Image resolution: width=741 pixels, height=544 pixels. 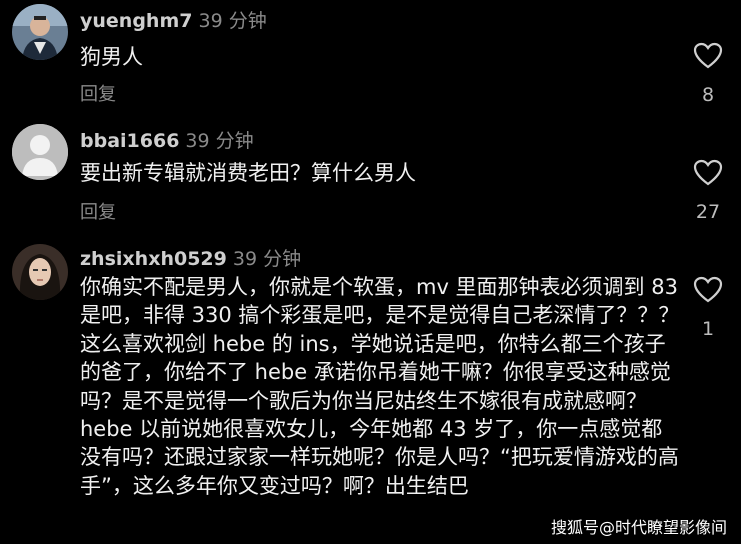 I want to click on comment-meta: bbai1666 39 分钟, so click(x=167, y=139).